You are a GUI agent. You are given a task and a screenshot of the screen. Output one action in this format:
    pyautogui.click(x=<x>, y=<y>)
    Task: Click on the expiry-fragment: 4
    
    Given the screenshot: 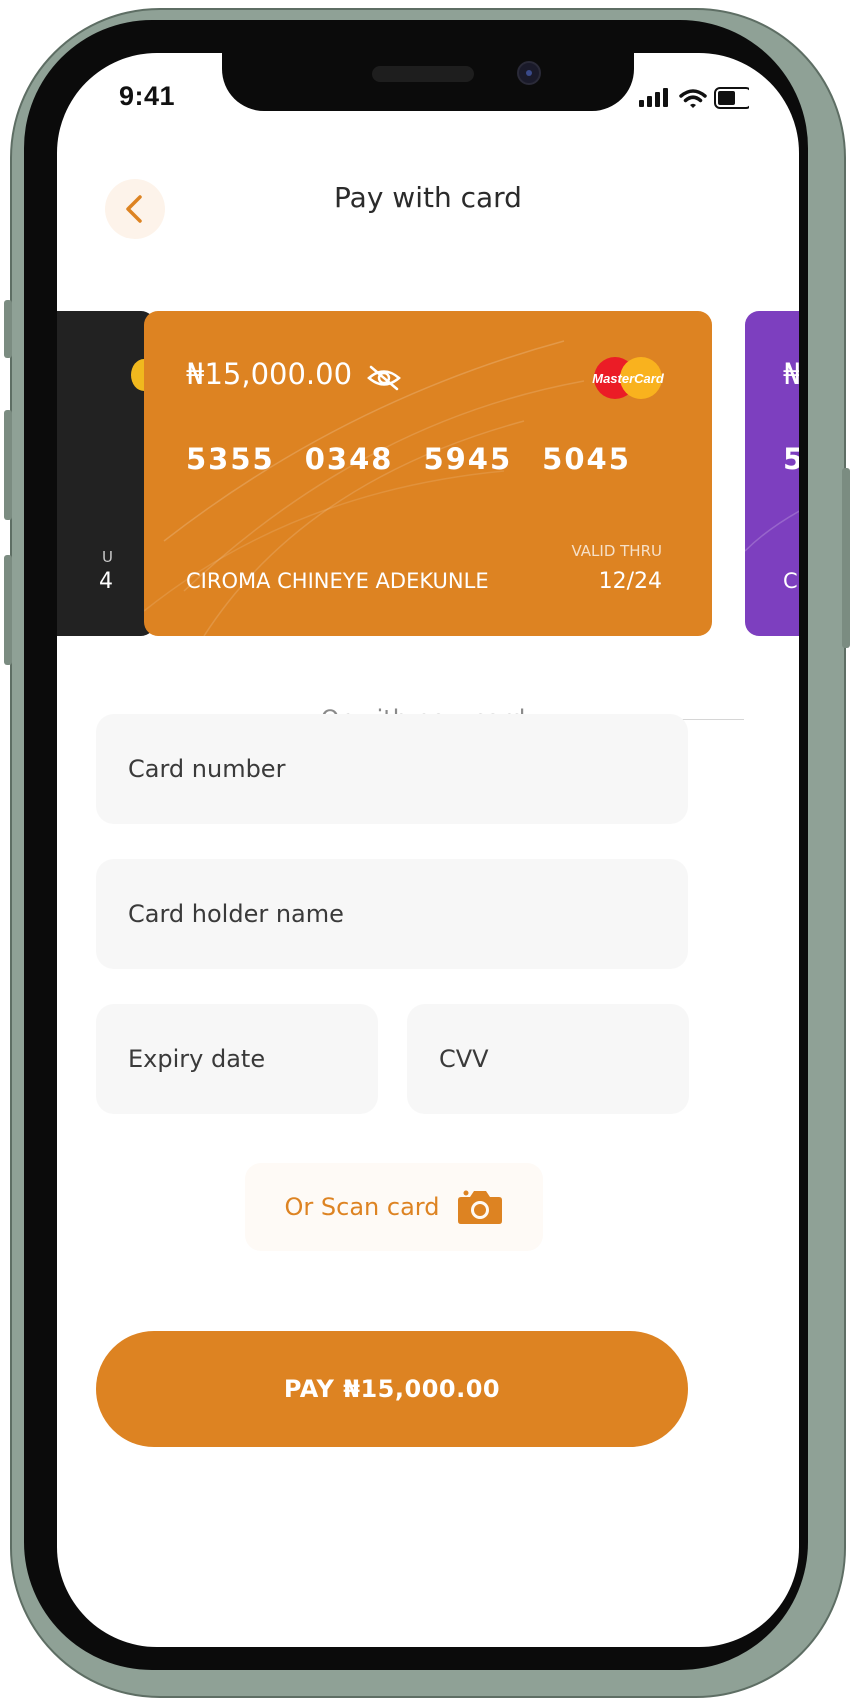 What is the action you would take?
    pyautogui.click(x=106, y=581)
    